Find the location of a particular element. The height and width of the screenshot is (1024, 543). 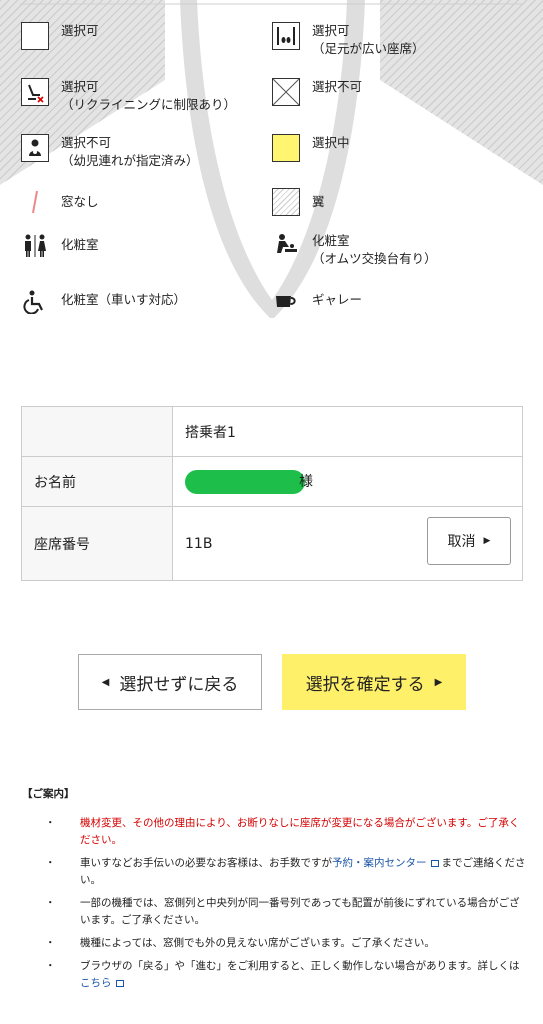

legend-label: 翼 is located at coordinates (318, 201).